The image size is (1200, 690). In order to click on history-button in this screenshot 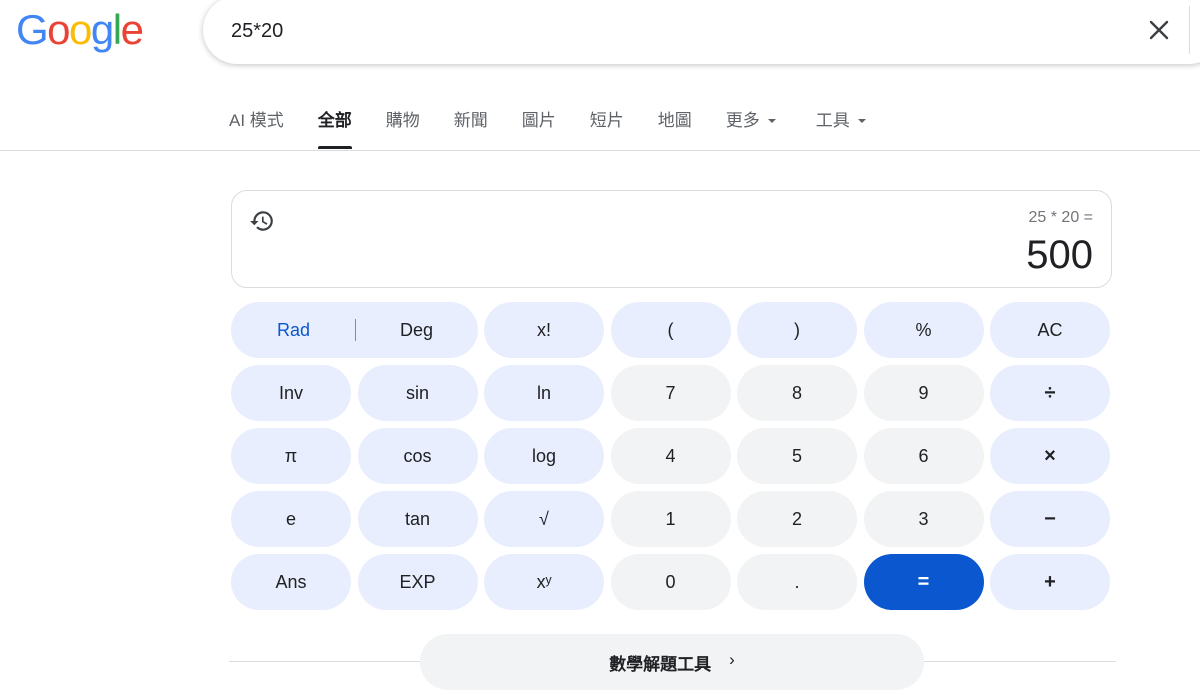, I will do `click(262, 221)`.